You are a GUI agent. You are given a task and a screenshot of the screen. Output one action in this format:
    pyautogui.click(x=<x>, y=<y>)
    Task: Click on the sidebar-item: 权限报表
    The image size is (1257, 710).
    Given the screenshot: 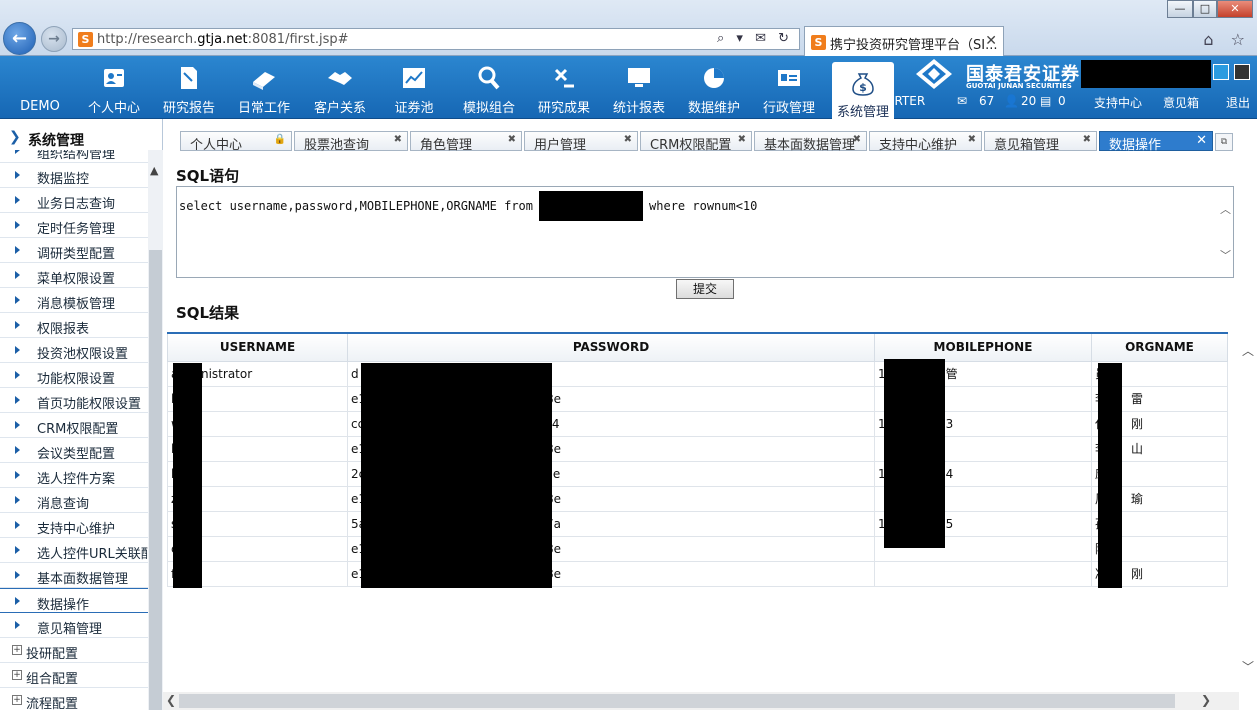 What is the action you would take?
    pyautogui.click(x=74, y=325)
    